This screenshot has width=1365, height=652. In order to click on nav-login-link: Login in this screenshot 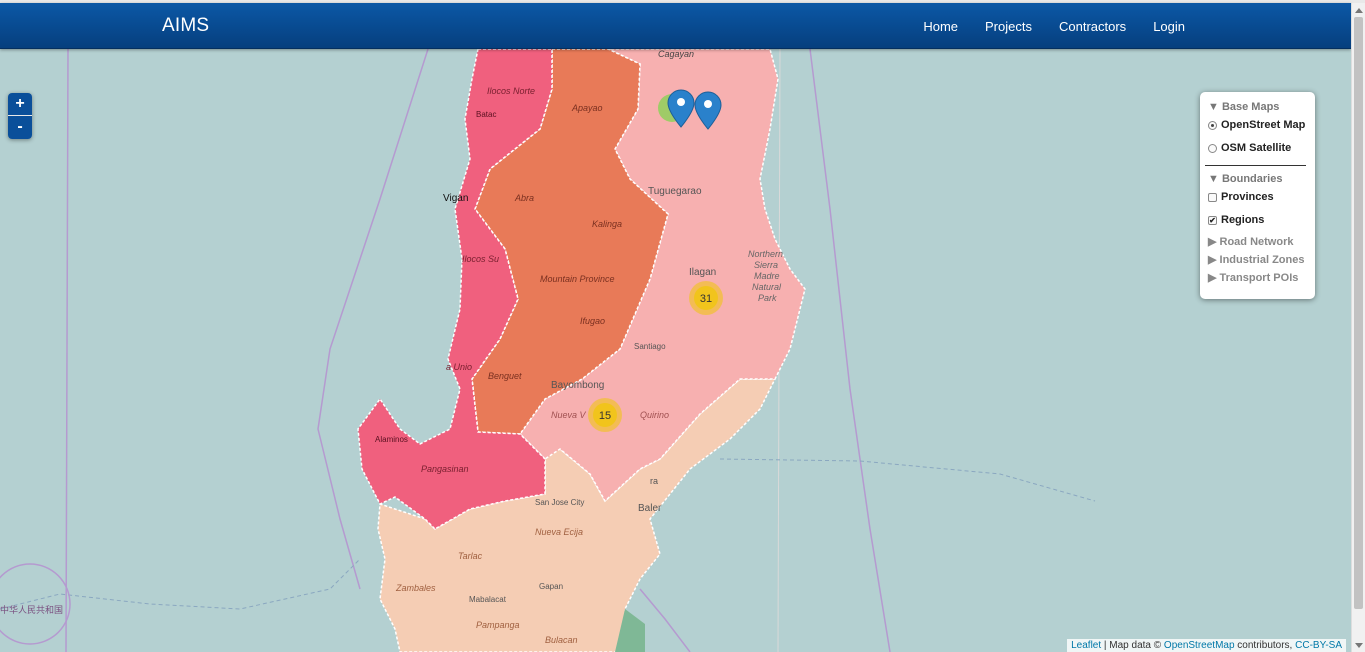, I will do `click(1169, 26)`.